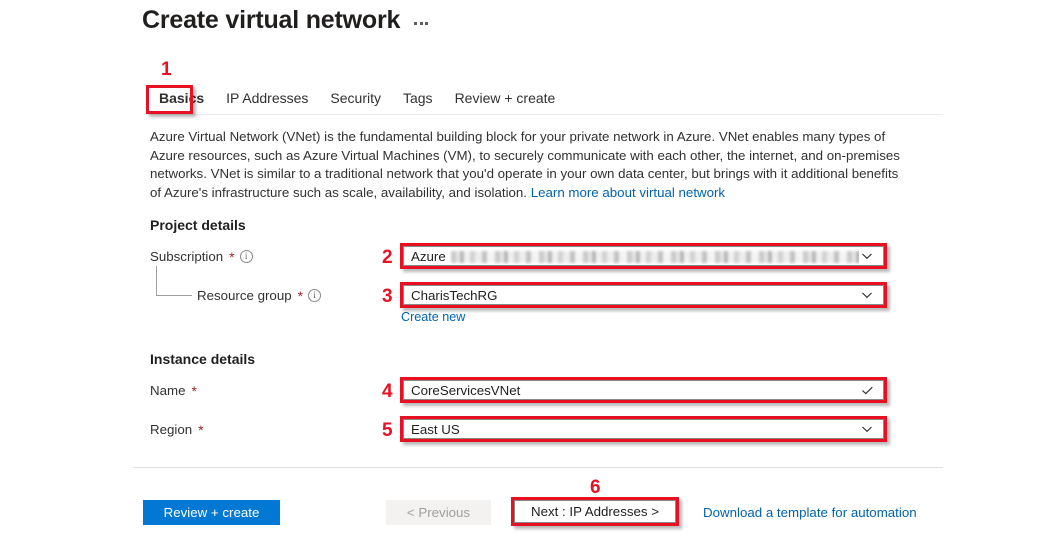  What do you see at coordinates (171, 429) in the screenshot?
I see `region-label-text: Region` at bounding box center [171, 429].